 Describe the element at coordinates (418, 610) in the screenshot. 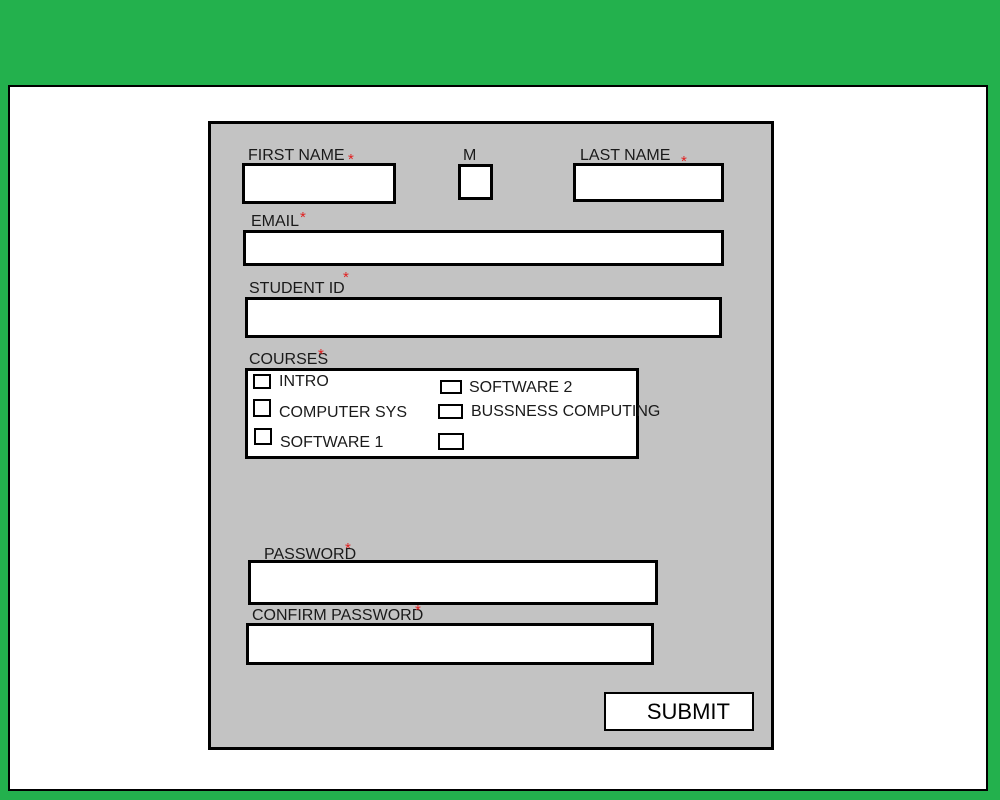

I see `confirm-password-required-mark: *` at that location.